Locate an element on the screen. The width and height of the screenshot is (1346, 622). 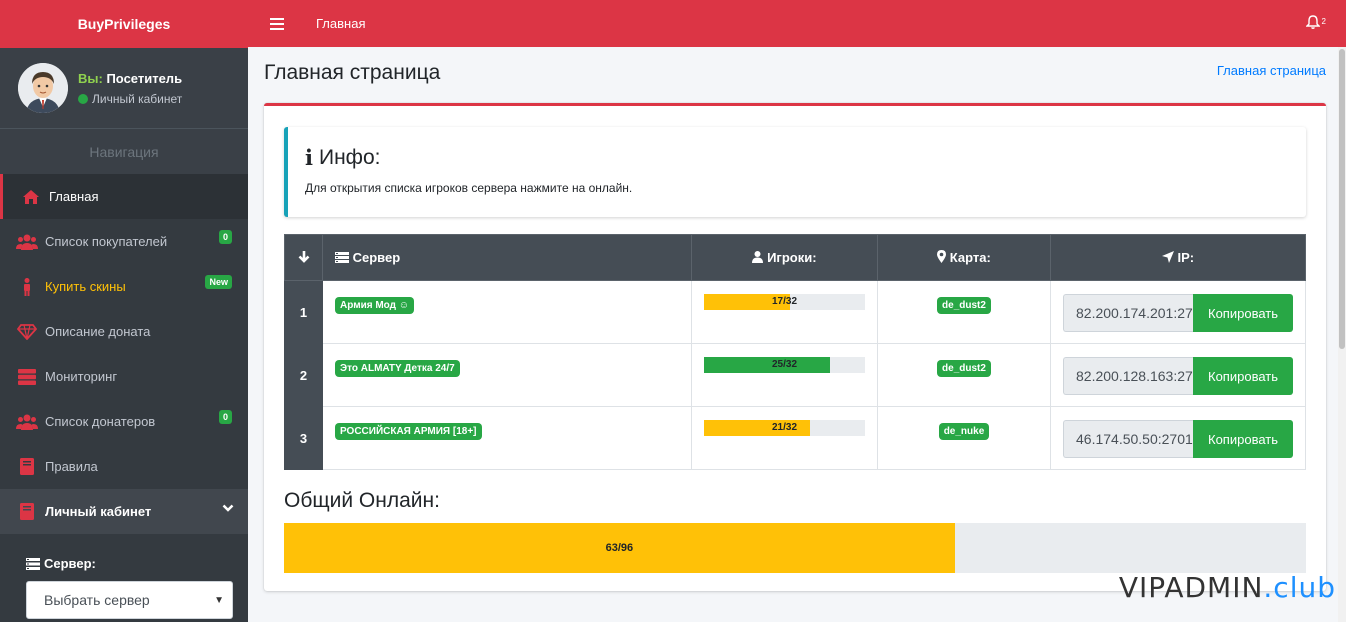
row-number: 2 is located at coordinates (303, 375).